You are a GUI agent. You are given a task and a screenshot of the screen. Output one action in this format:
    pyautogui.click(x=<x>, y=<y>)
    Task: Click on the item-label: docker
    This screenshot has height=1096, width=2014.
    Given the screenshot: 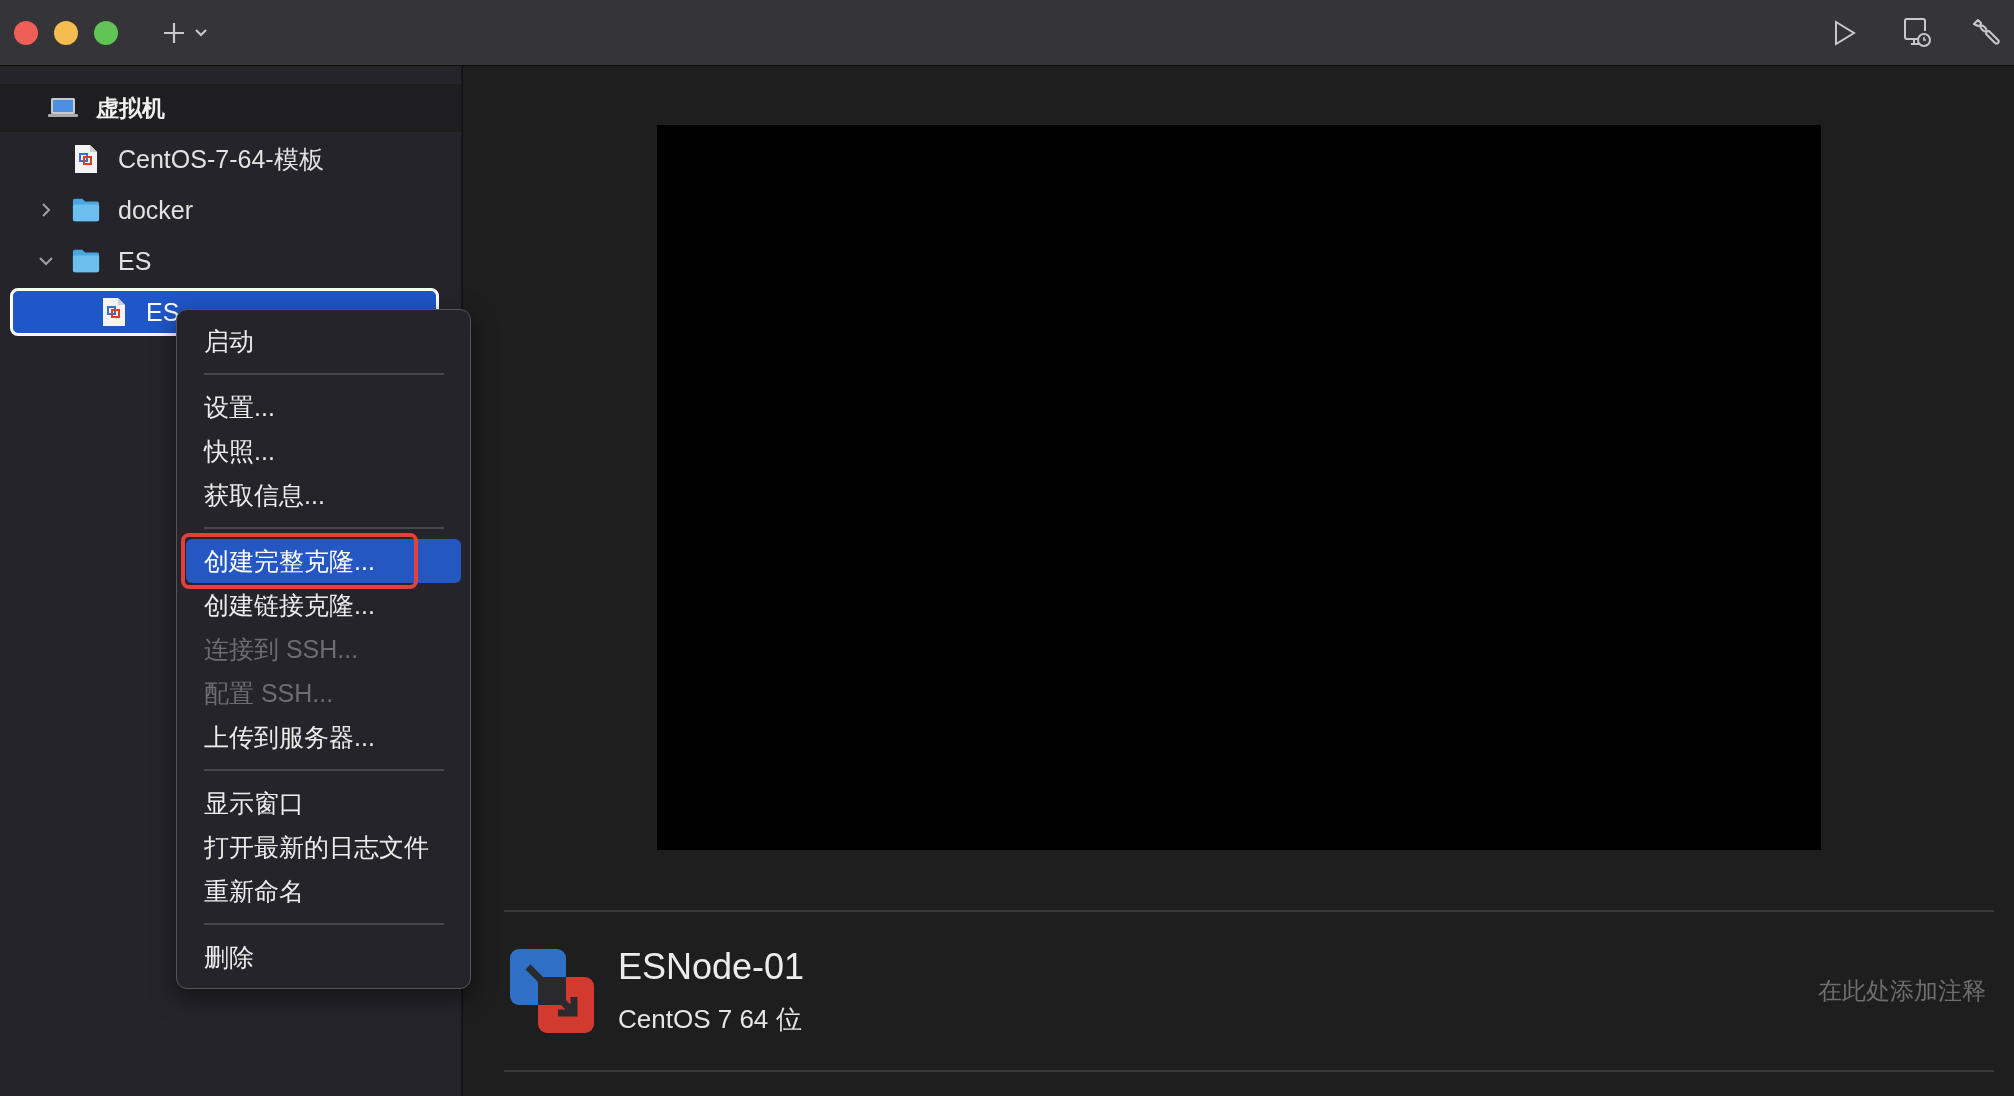 What is the action you would take?
    pyautogui.click(x=156, y=210)
    